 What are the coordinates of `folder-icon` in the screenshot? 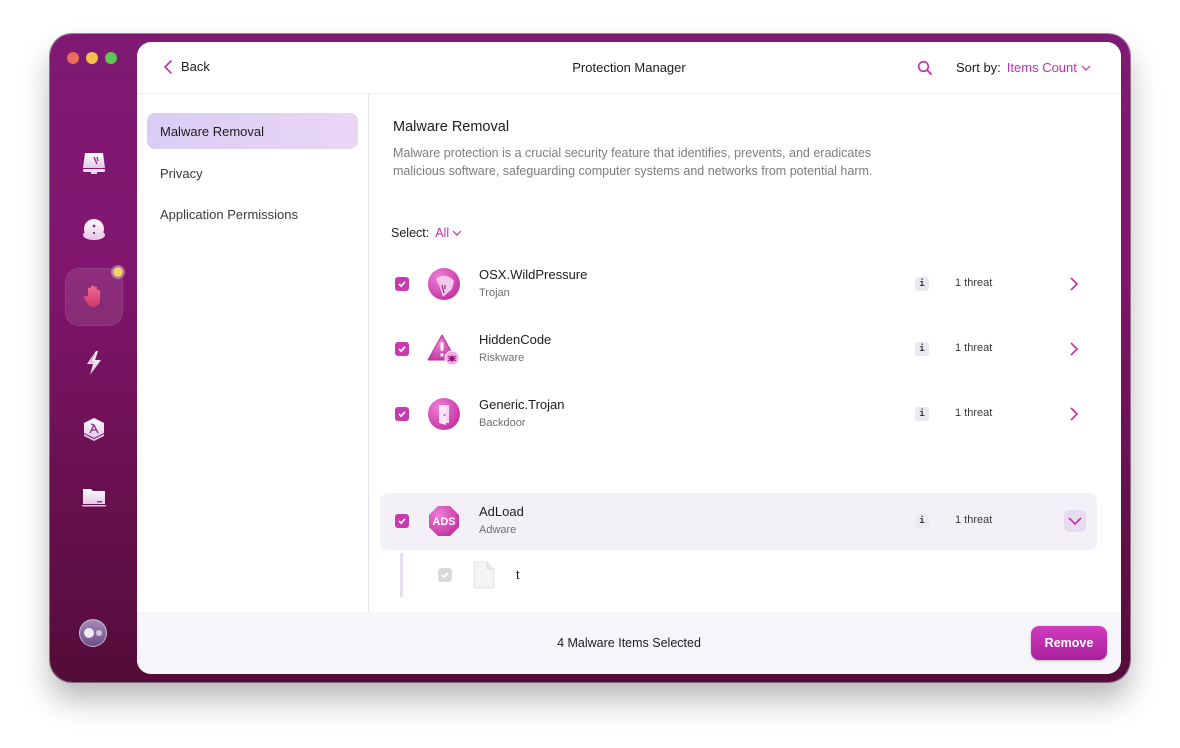 It's located at (94, 498).